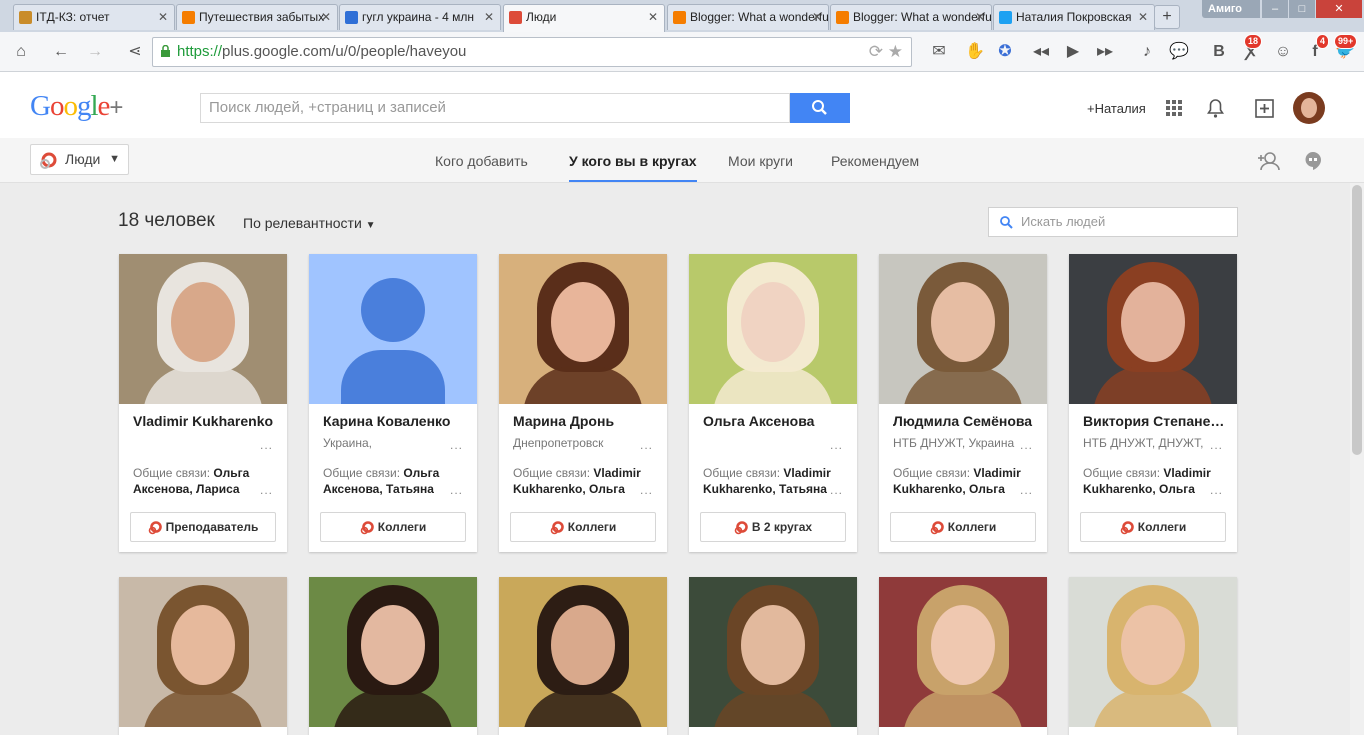 This screenshot has width=1364, height=735. I want to click on twitter-toolbar-icon: 🐦 99+, so click(1345, 50).